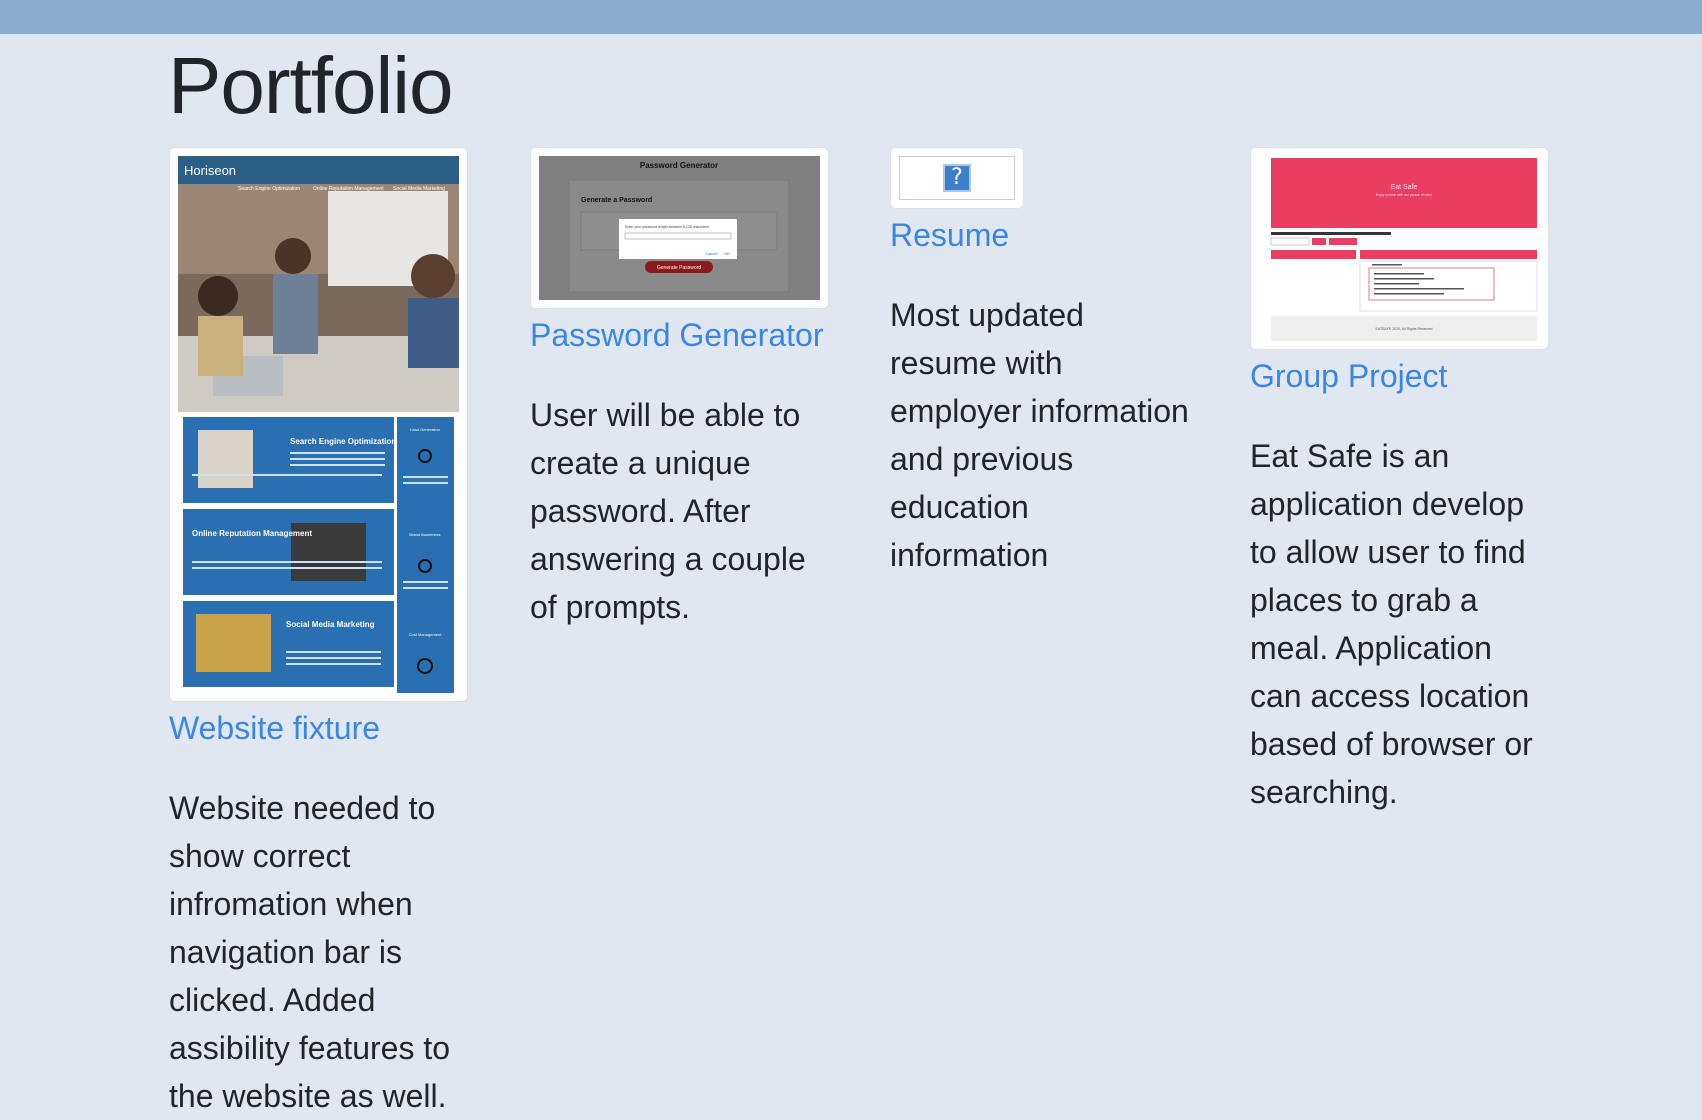 The width and height of the screenshot is (1702, 1120). What do you see at coordinates (426, 634) in the screenshot?
I see `thumb-side-3: Cost Management` at bounding box center [426, 634].